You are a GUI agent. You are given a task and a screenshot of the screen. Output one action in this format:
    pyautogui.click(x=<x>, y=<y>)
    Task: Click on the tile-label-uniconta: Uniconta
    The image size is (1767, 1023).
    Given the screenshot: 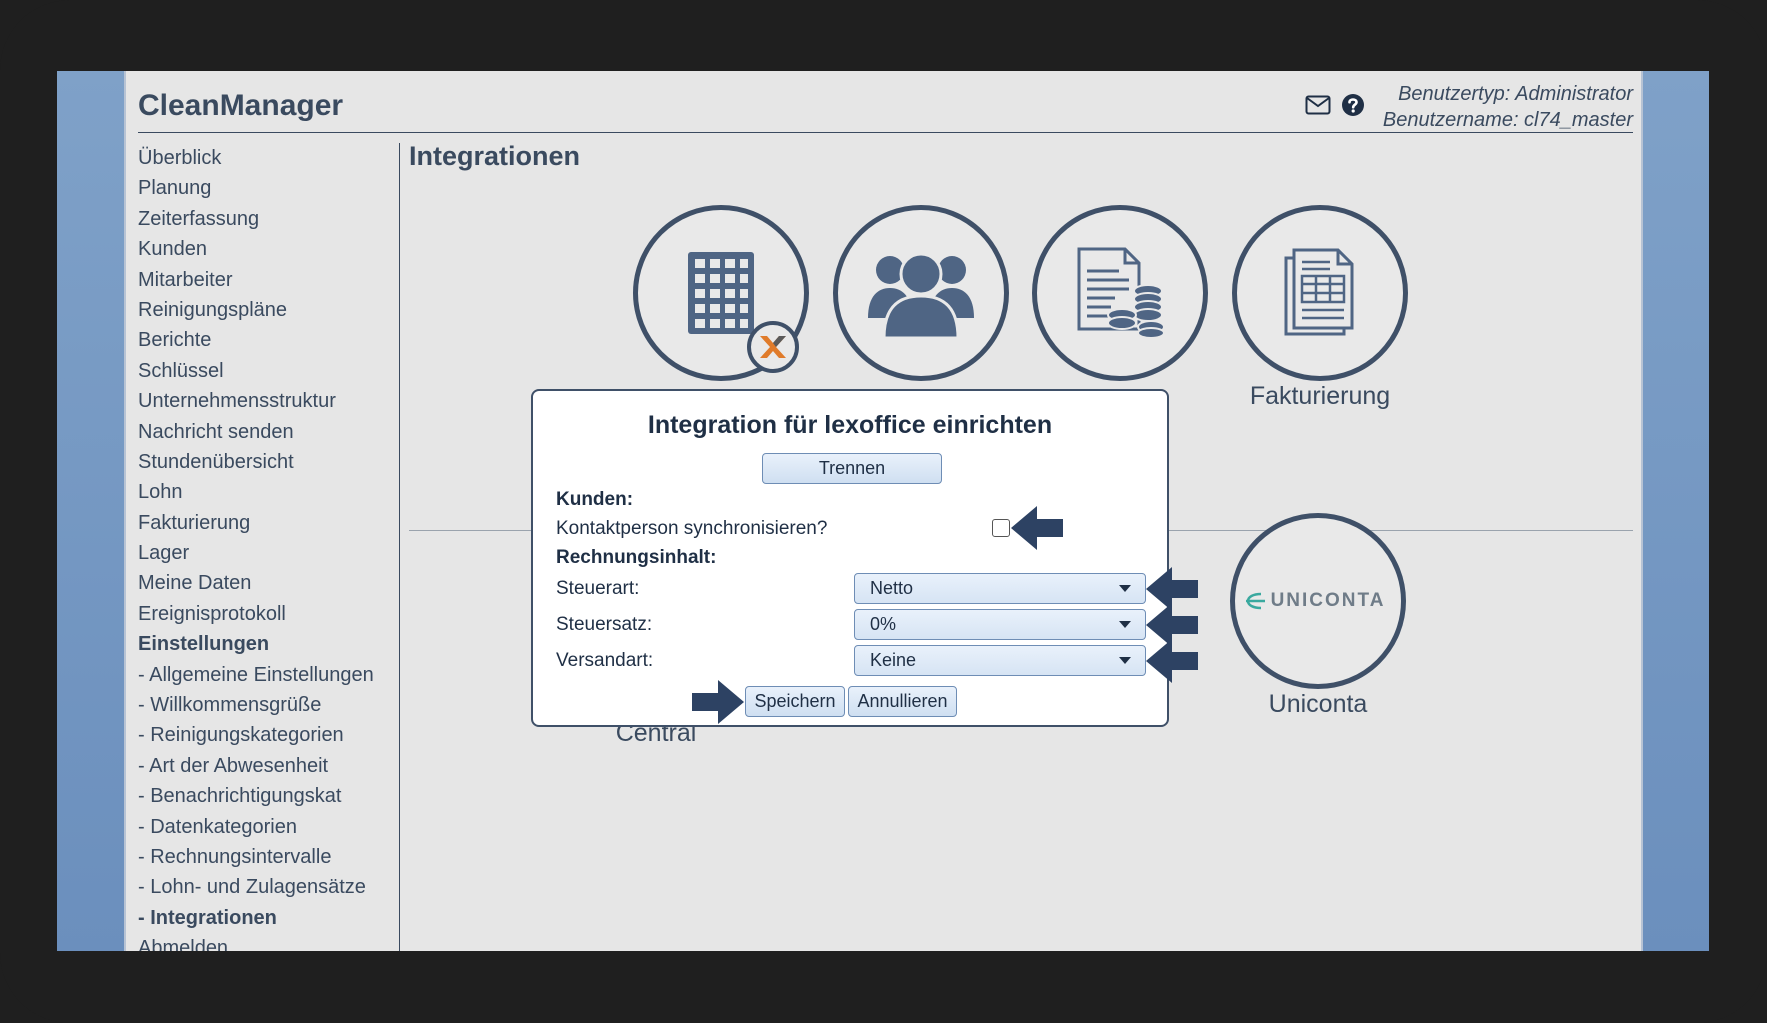 What is the action you would take?
    pyautogui.click(x=1318, y=704)
    